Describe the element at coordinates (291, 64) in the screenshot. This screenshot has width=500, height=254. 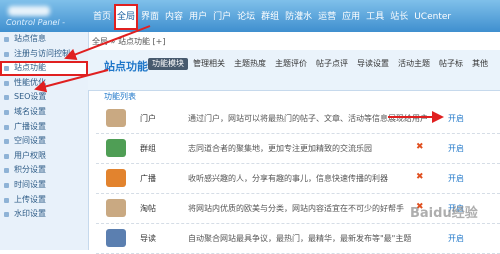
I see `tab: 主题评价` at that location.